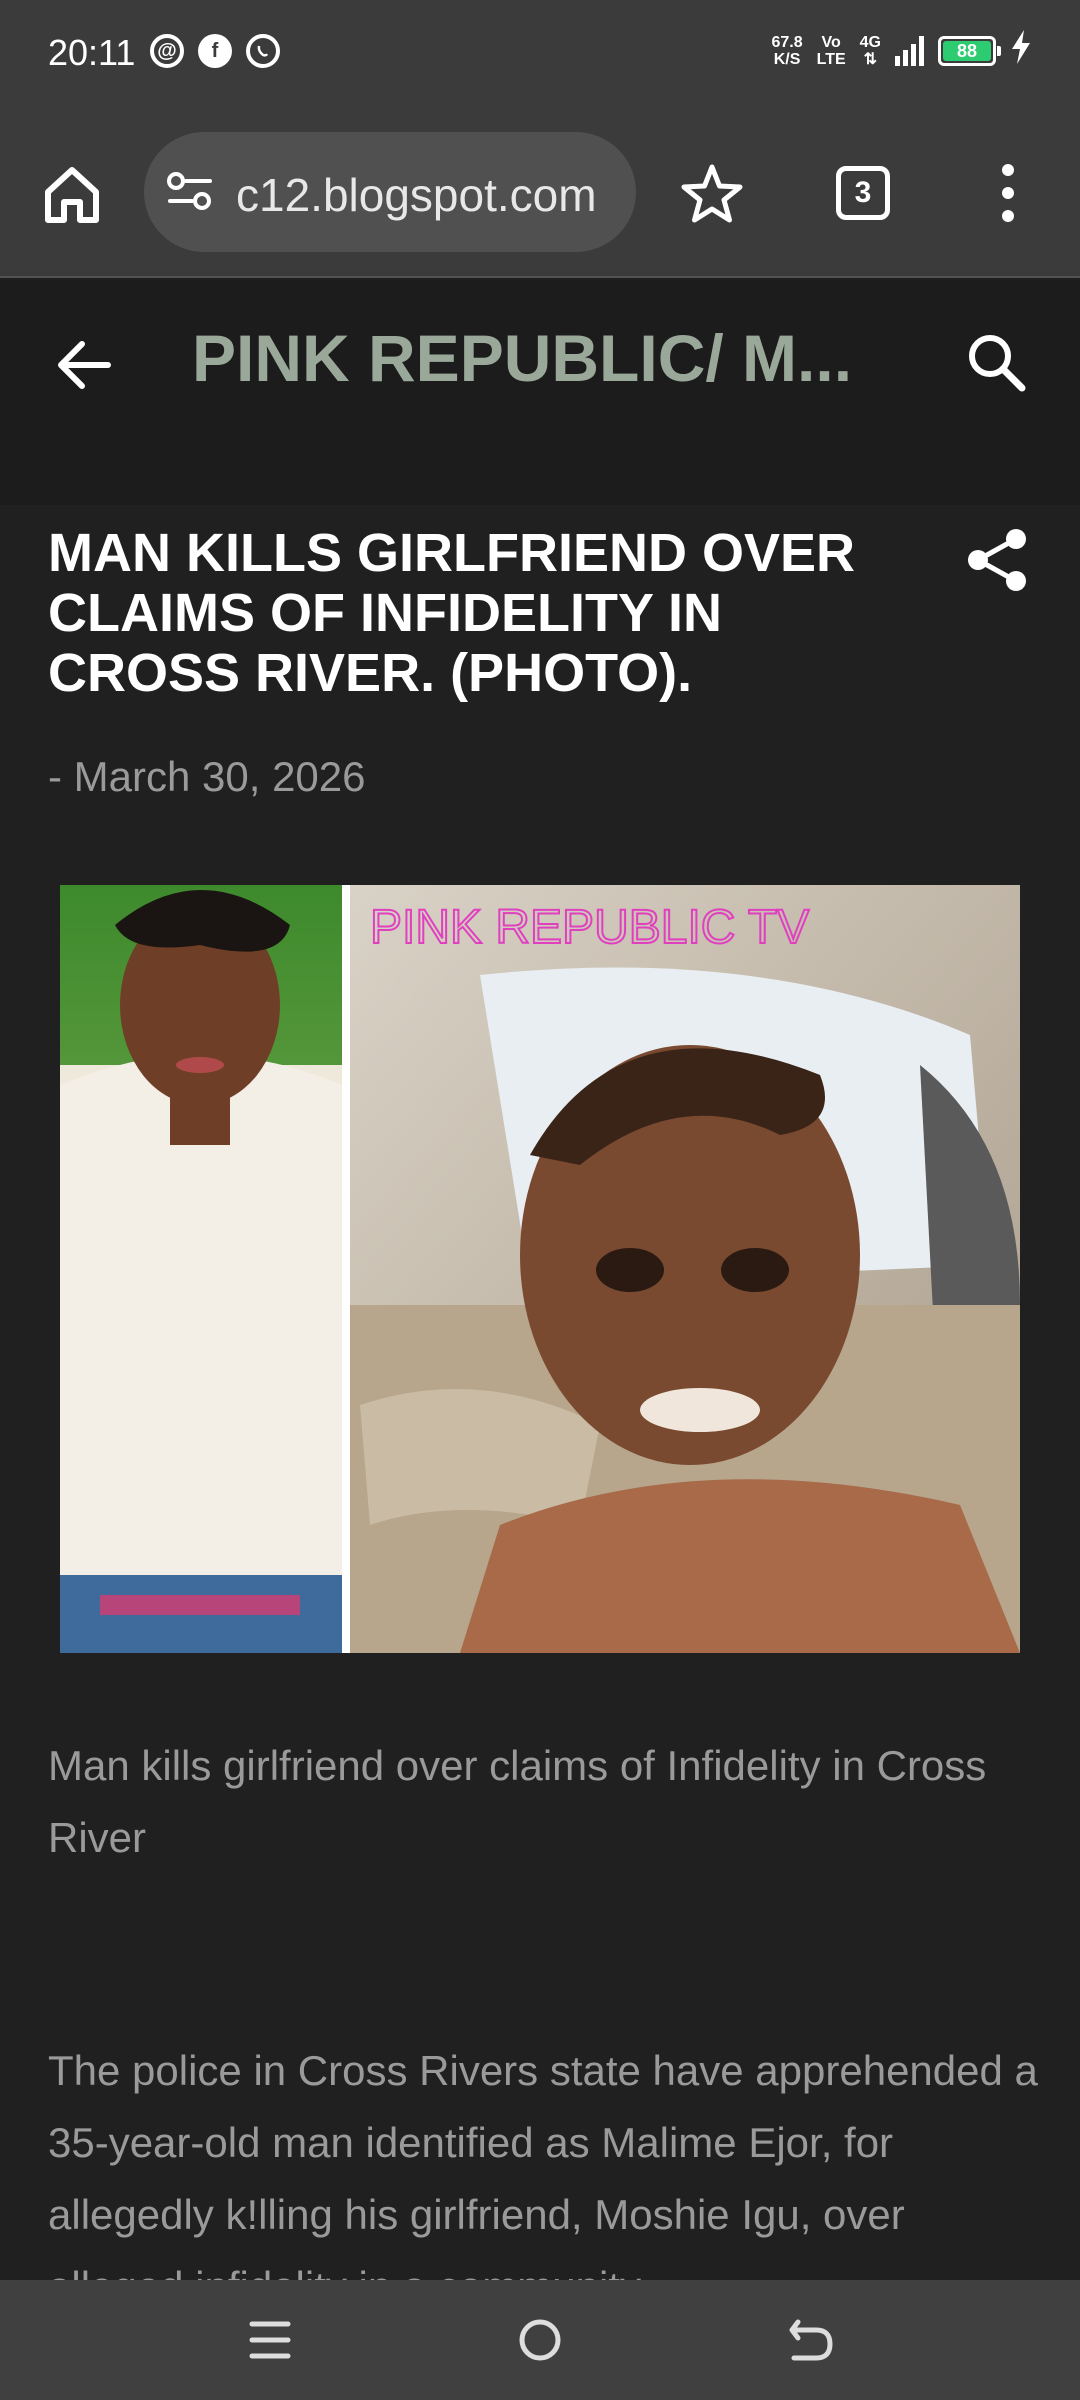 This screenshot has height=2400, width=1080. What do you see at coordinates (870, 51) in the screenshot?
I see `network-type: 4G ⇅` at bounding box center [870, 51].